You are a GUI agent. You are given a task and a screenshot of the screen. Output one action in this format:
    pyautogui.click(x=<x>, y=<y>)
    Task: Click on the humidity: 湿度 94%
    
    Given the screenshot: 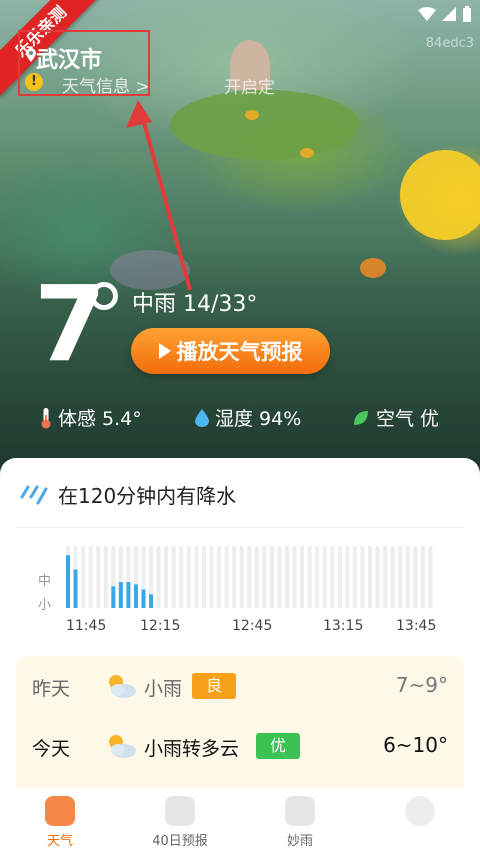 What is the action you would take?
    pyautogui.click(x=248, y=417)
    